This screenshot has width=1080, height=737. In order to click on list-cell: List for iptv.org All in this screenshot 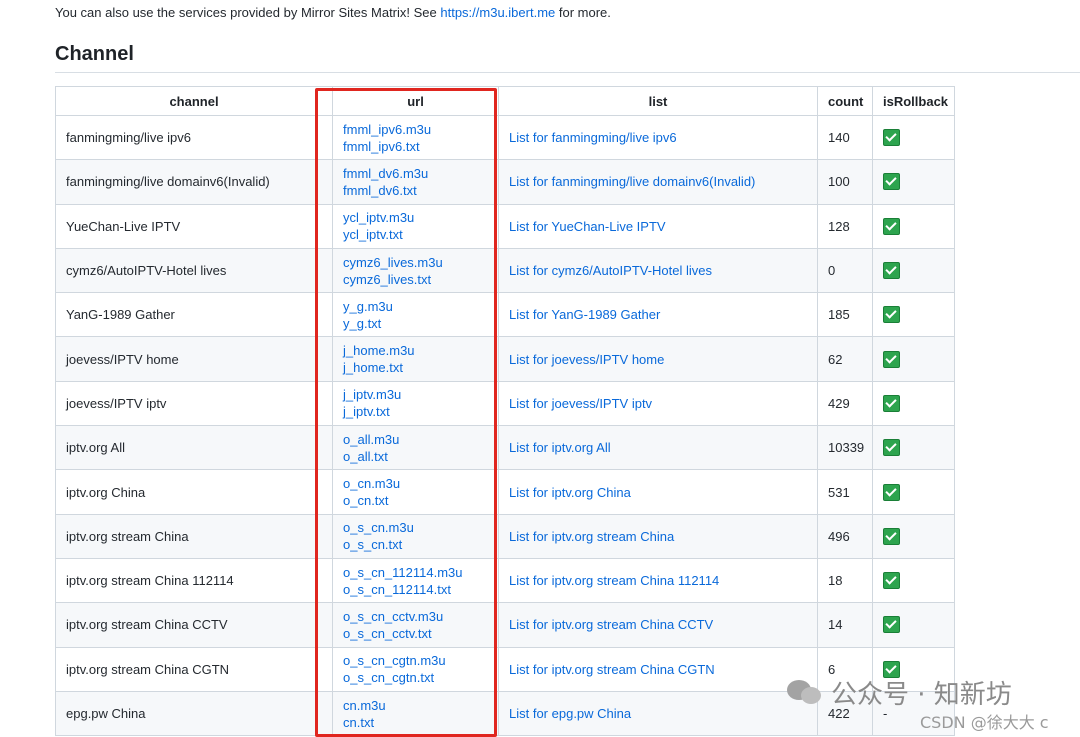, I will do `click(658, 448)`.